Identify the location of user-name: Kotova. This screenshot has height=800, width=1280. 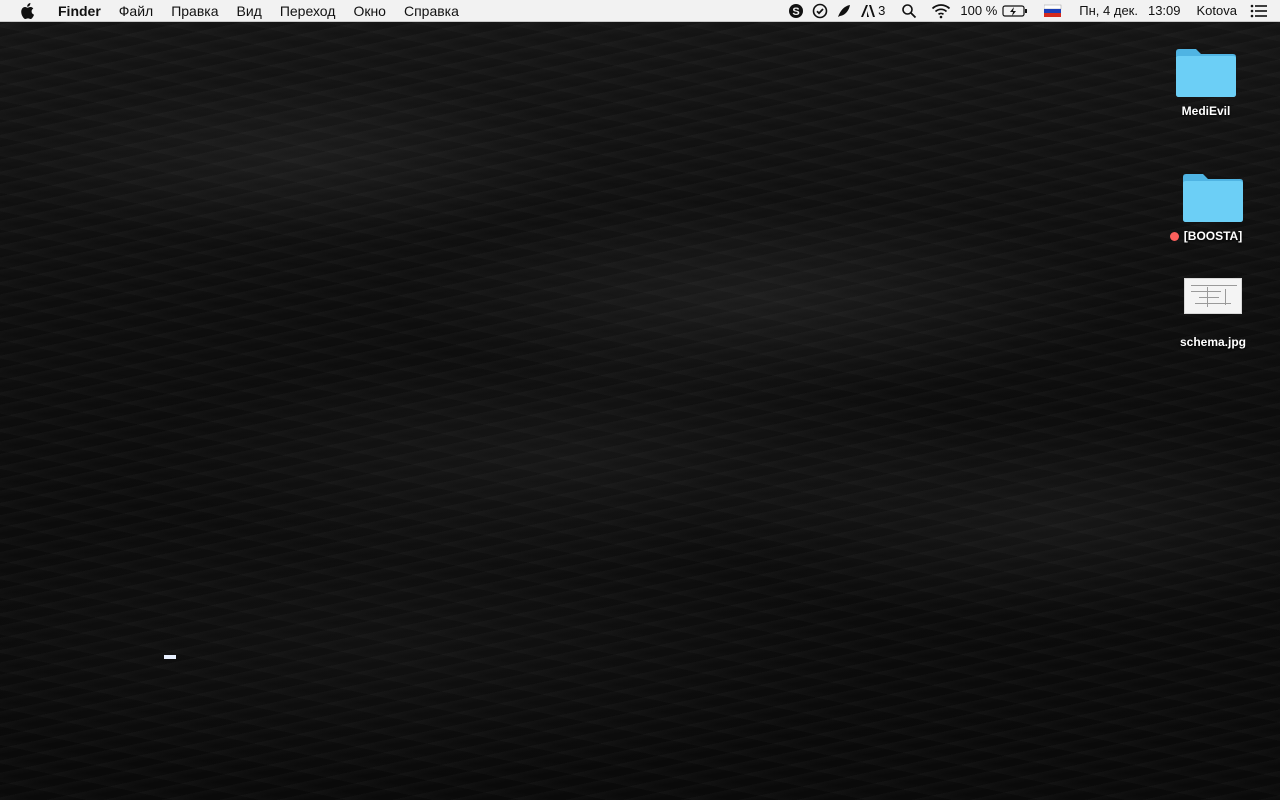
(1217, 11).